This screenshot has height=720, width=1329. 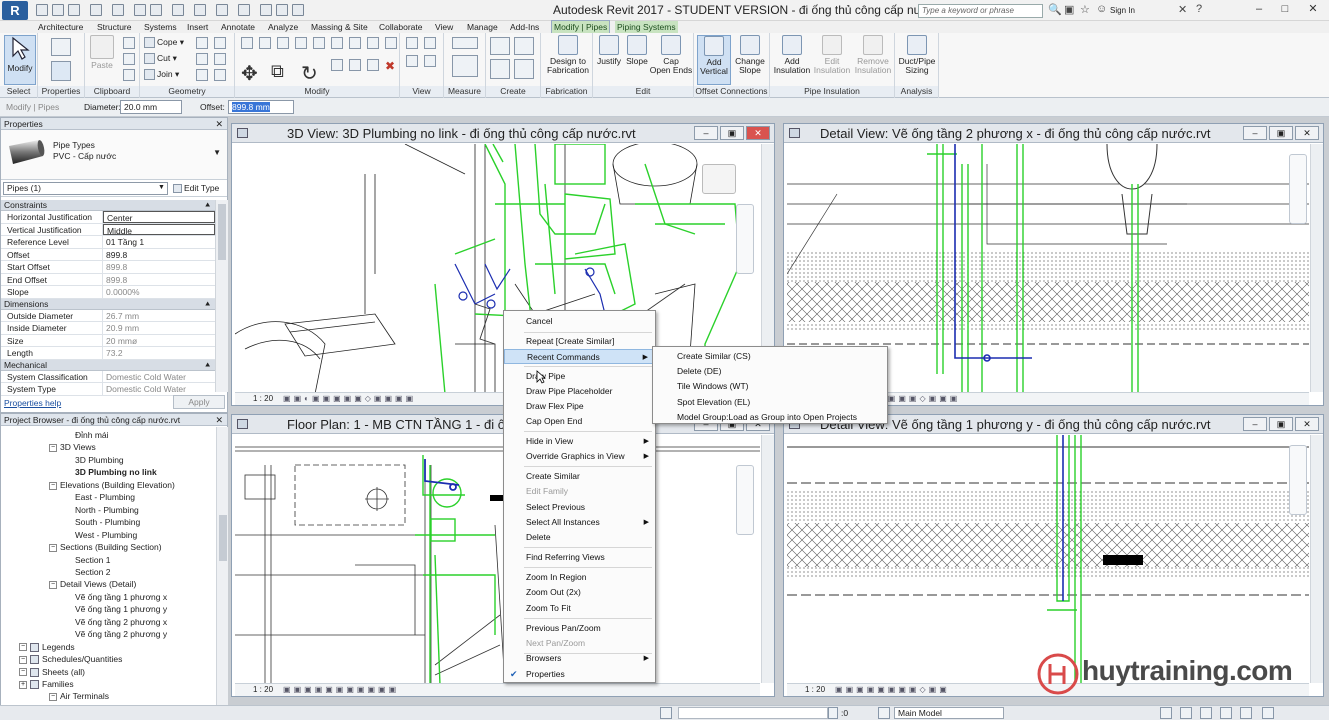 I want to click on property-row: Inside Diameter 20.9 mm, so click(x=108, y=328).